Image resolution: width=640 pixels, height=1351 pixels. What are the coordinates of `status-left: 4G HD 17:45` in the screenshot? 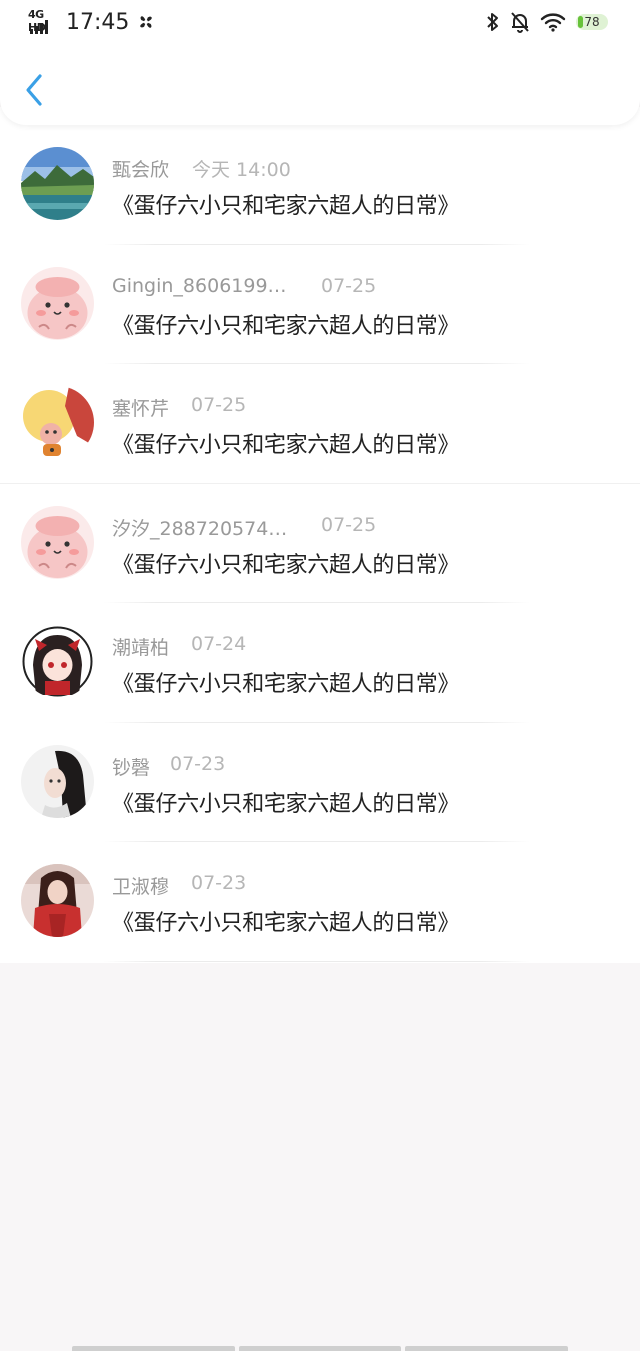 It's located at (92, 22).